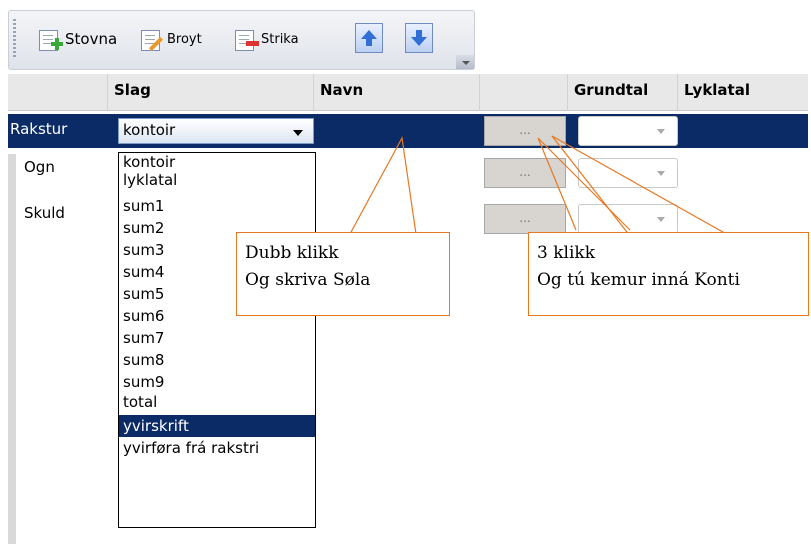 The height and width of the screenshot is (545, 811). What do you see at coordinates (308, 280) in the screenshot?
I see `callout-left-line2: Og skriva Søla` at bounding box center [308, 280].